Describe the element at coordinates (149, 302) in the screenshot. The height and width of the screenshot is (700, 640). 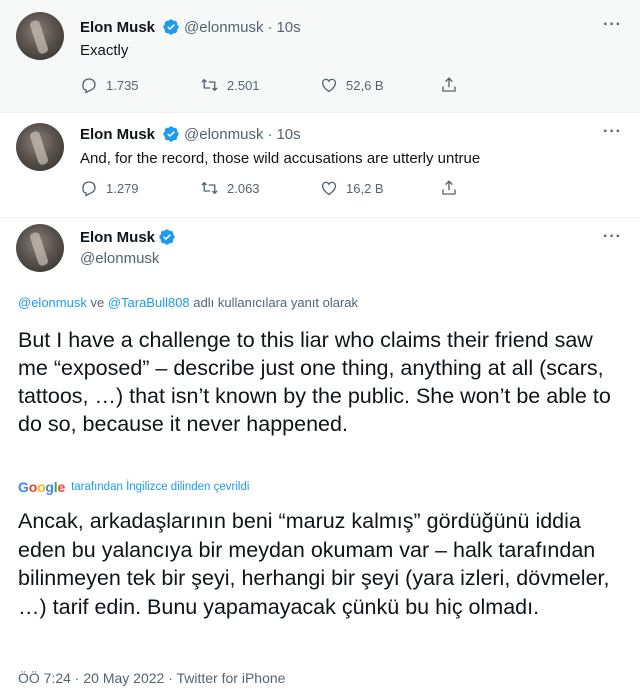
I see `reply-mention-2: @TaraBull808` at that location.